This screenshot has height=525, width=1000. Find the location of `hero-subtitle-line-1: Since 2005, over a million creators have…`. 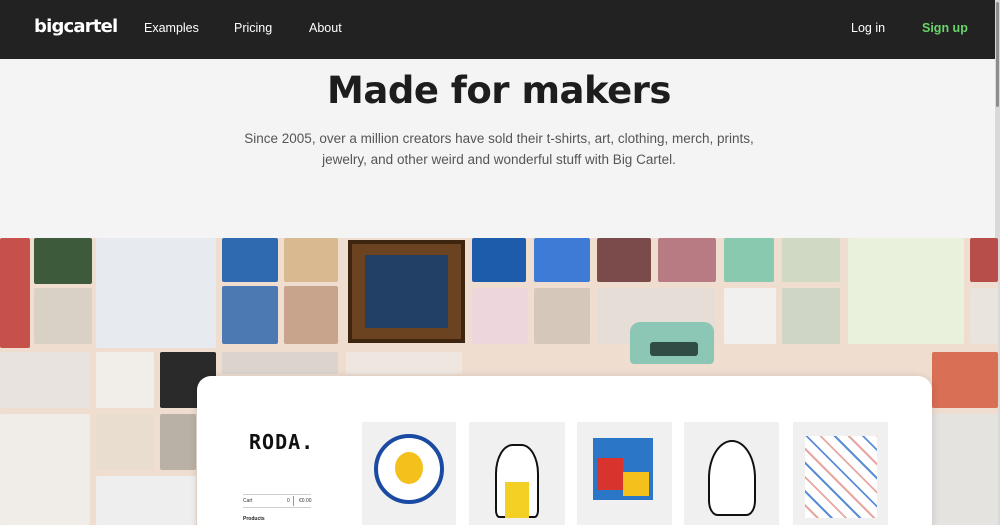

hero-subtitle-line-1: Since 2005, over a million creators have… is located at coordinates (499, 138).